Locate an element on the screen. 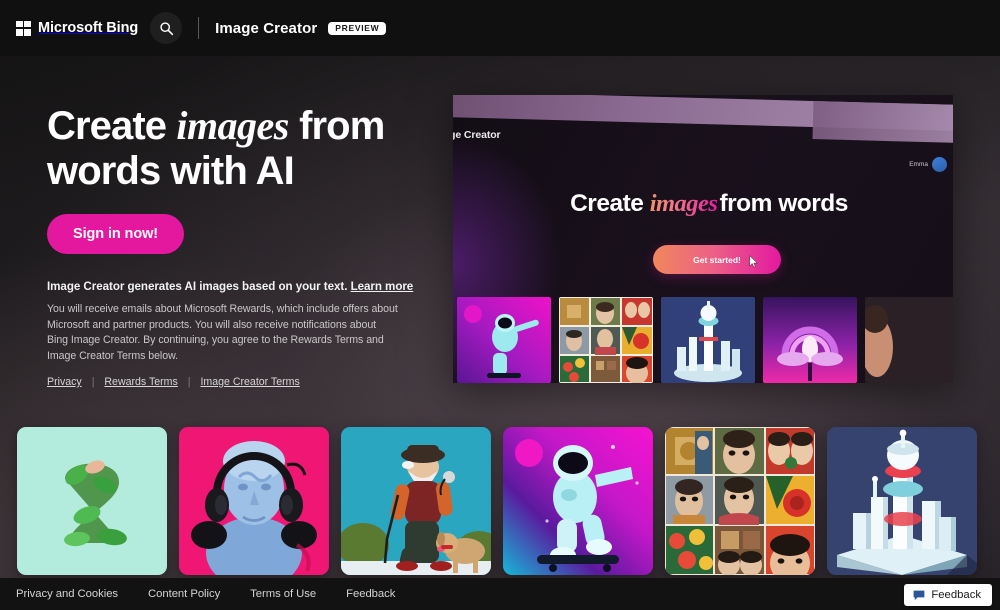  mockup-heading-a: Create is located at coordinates (610, 203).